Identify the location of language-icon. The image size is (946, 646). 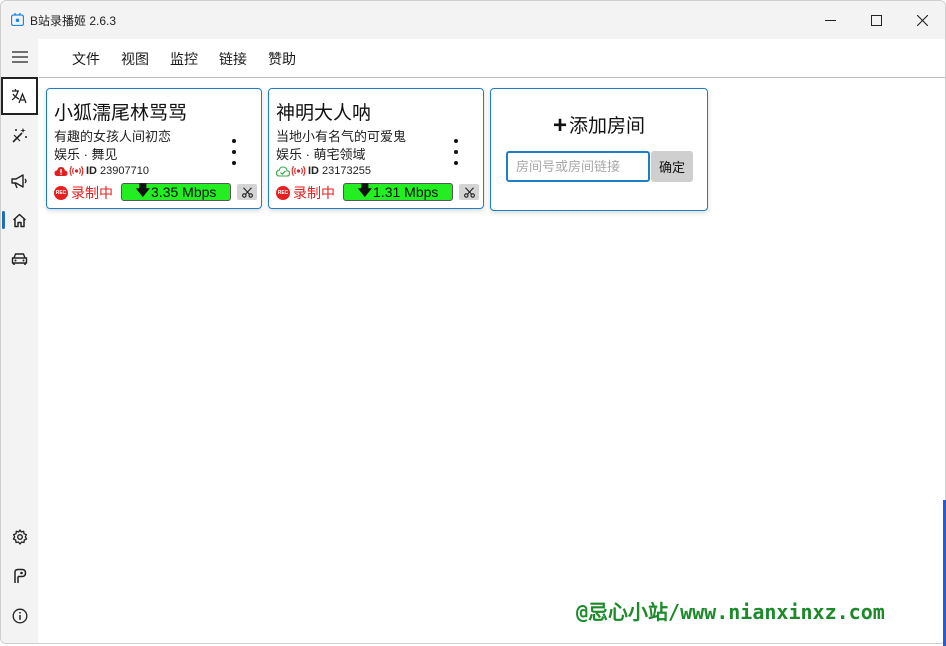
(19, 96).